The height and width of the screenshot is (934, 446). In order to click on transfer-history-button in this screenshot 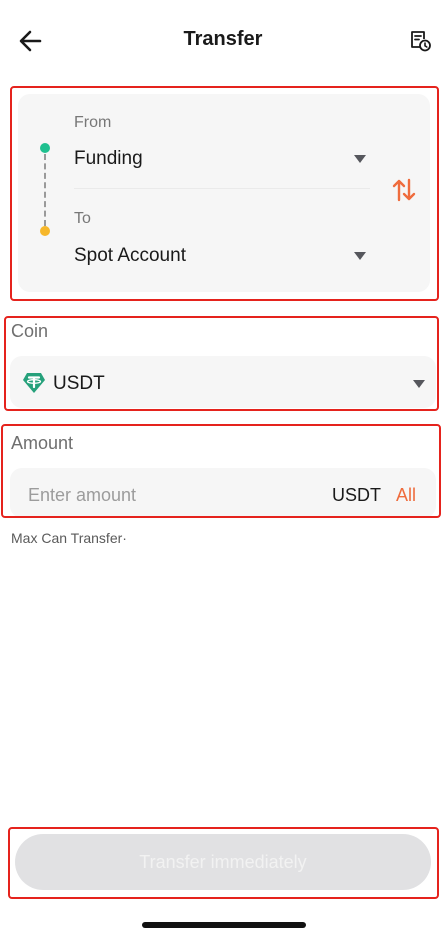, I will do `click(420, 41)`.